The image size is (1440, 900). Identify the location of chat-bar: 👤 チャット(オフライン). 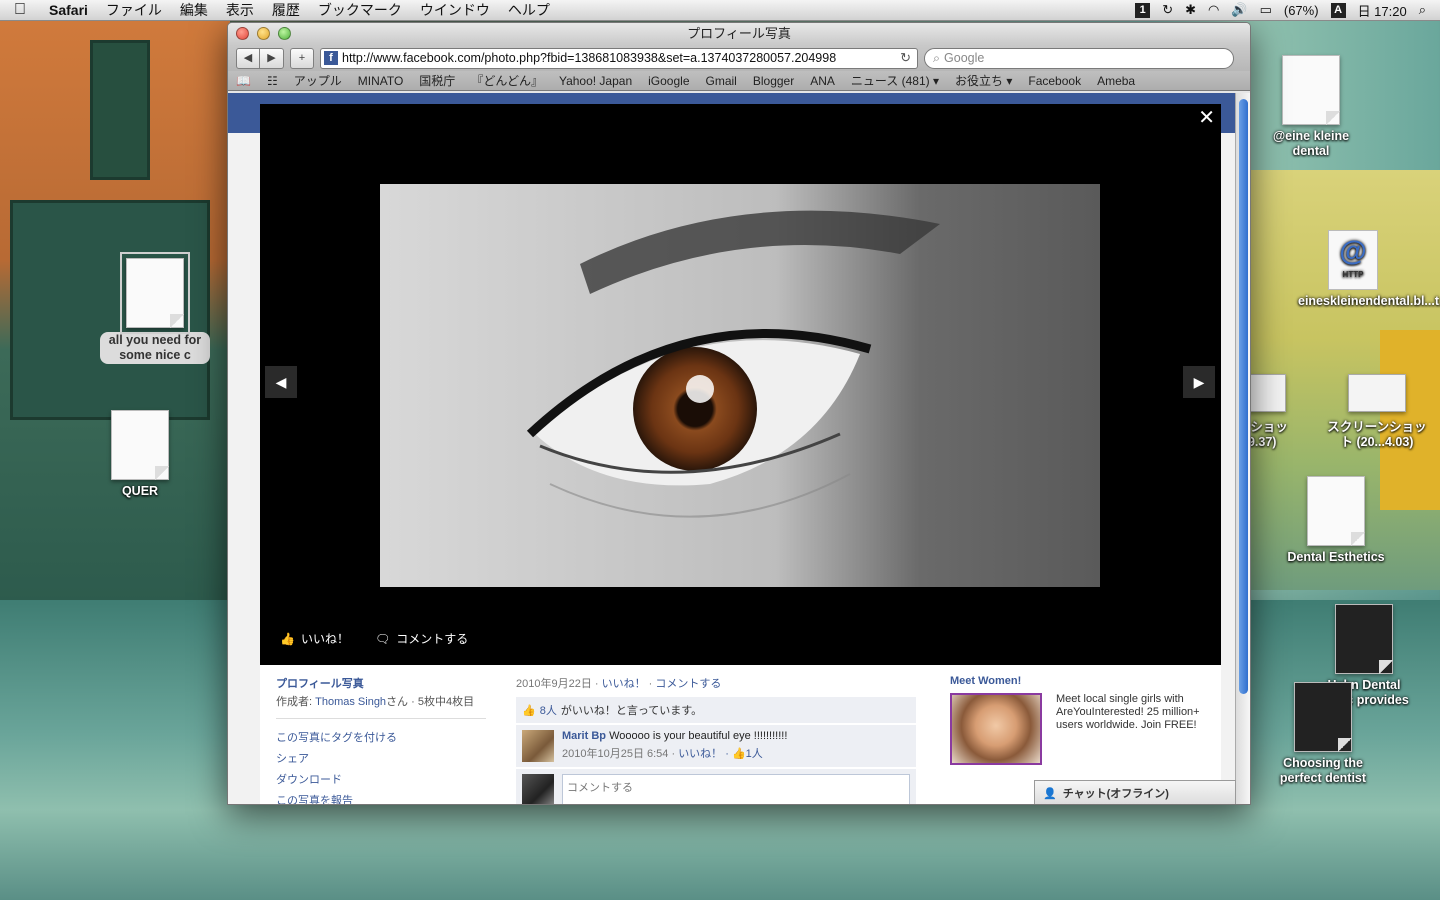
(1135, 792).